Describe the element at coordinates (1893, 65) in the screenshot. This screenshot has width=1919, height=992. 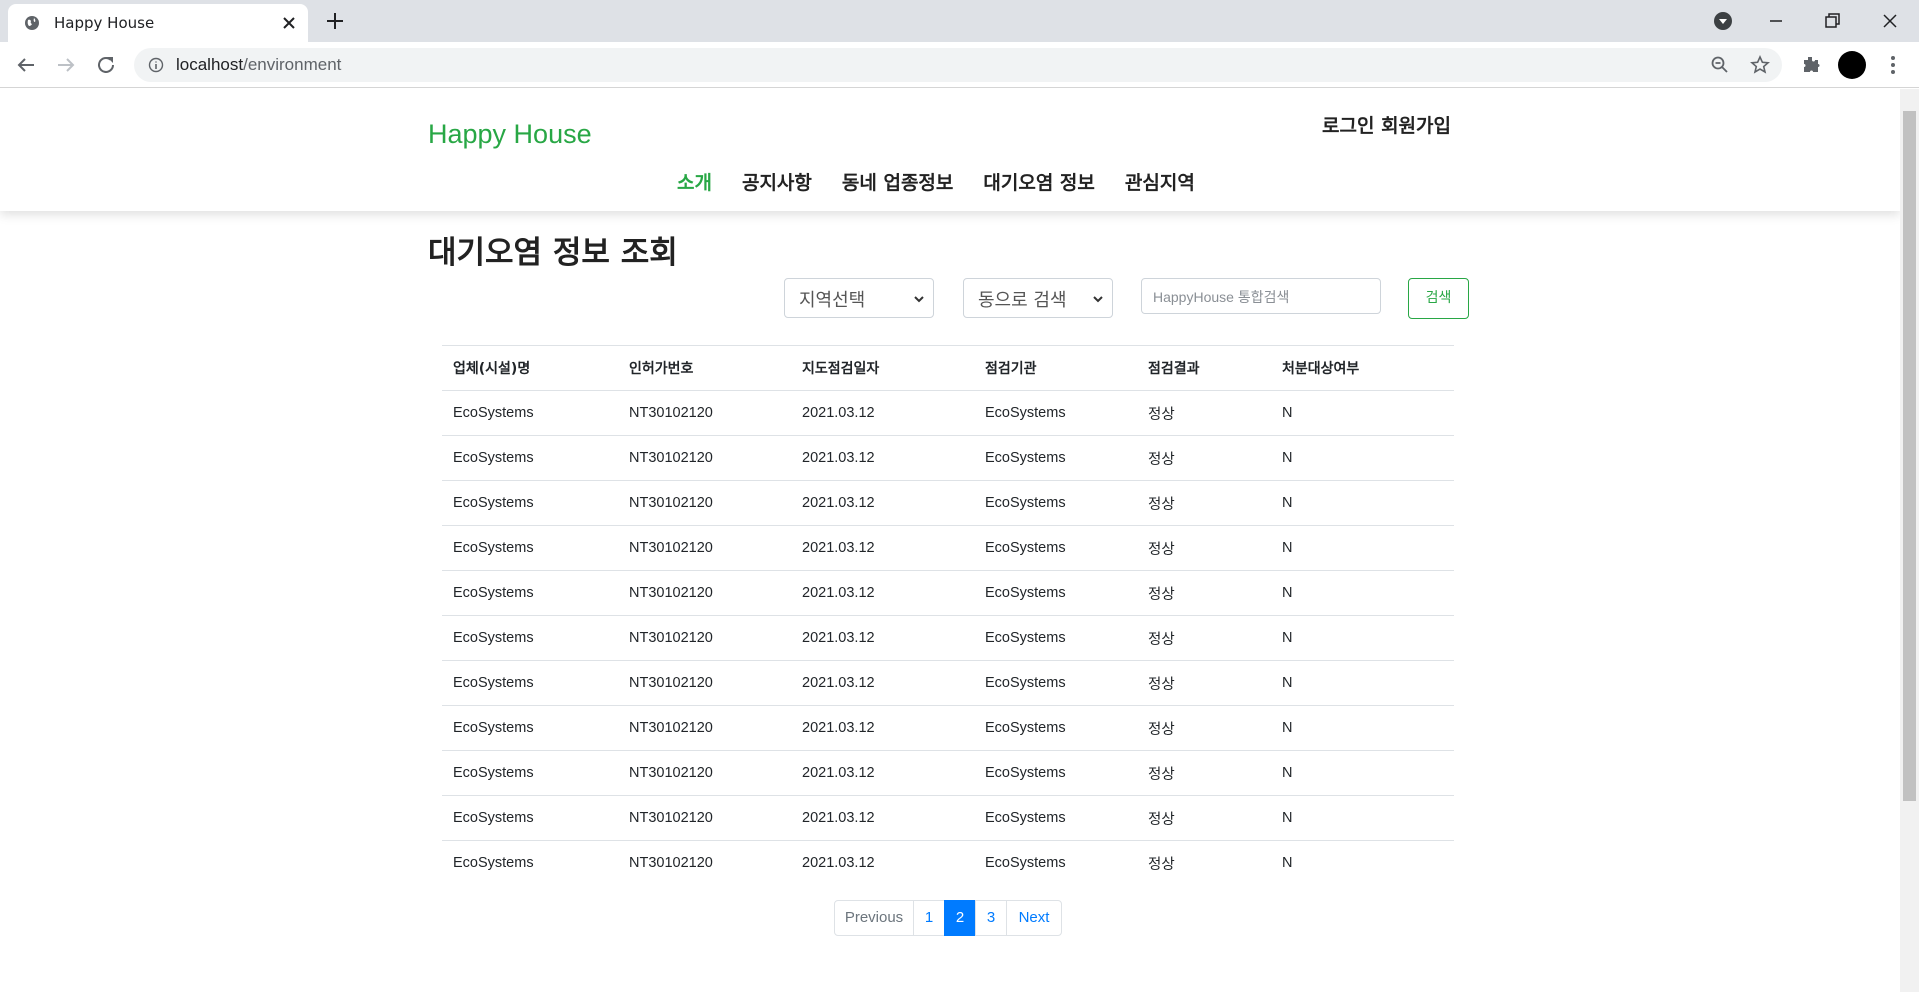
I see `menu-dots-icon` at that location.